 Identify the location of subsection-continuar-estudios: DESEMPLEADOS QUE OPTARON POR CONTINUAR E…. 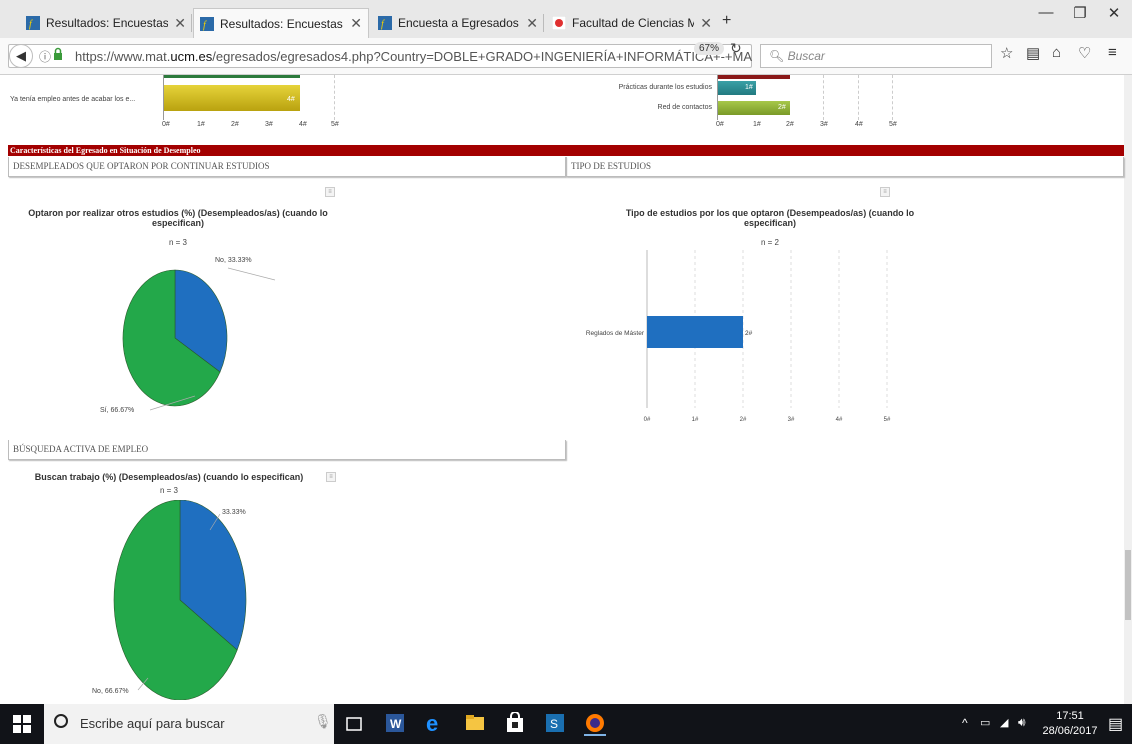
(287, 167).